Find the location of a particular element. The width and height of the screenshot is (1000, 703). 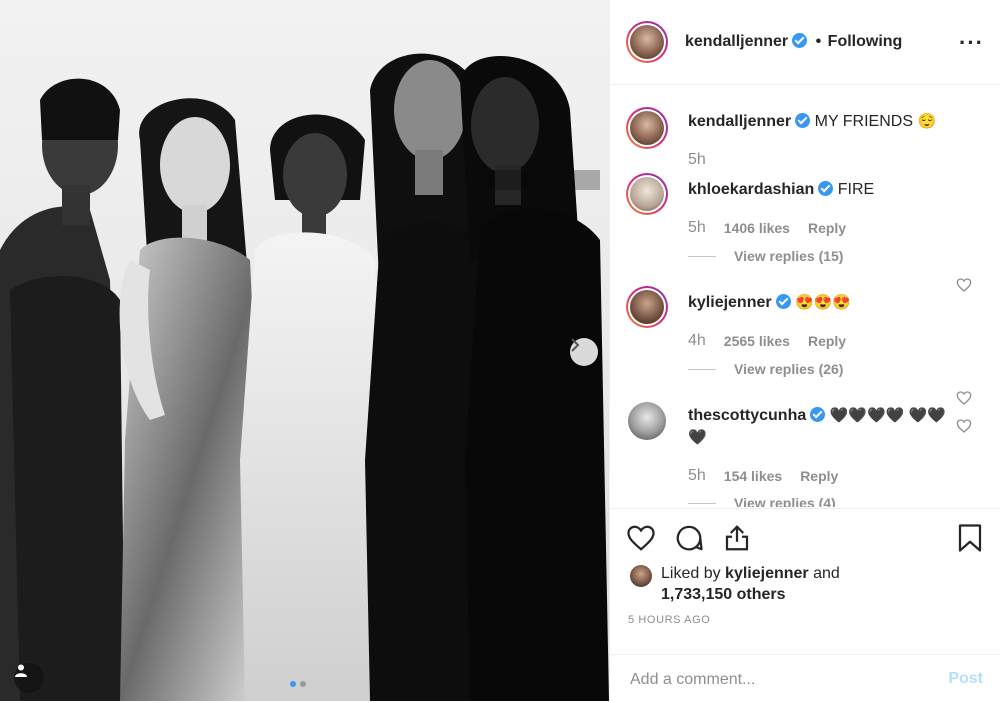

more-horizontal-icon: ··· is located at coordinates (971, 42).